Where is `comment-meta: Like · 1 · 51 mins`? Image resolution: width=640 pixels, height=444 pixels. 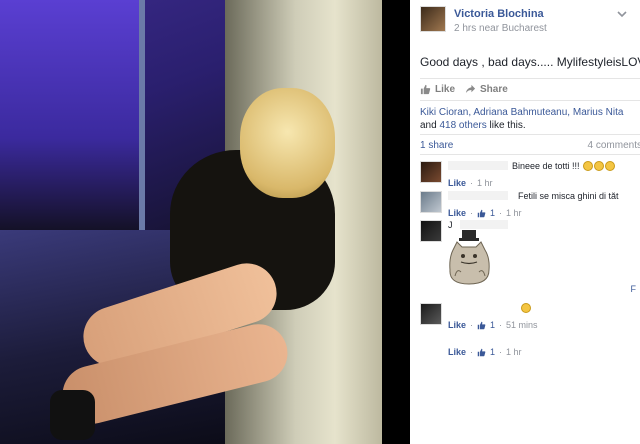 comment-meta: Like · 1 · 51 mins is located at coordinates (493, 325).